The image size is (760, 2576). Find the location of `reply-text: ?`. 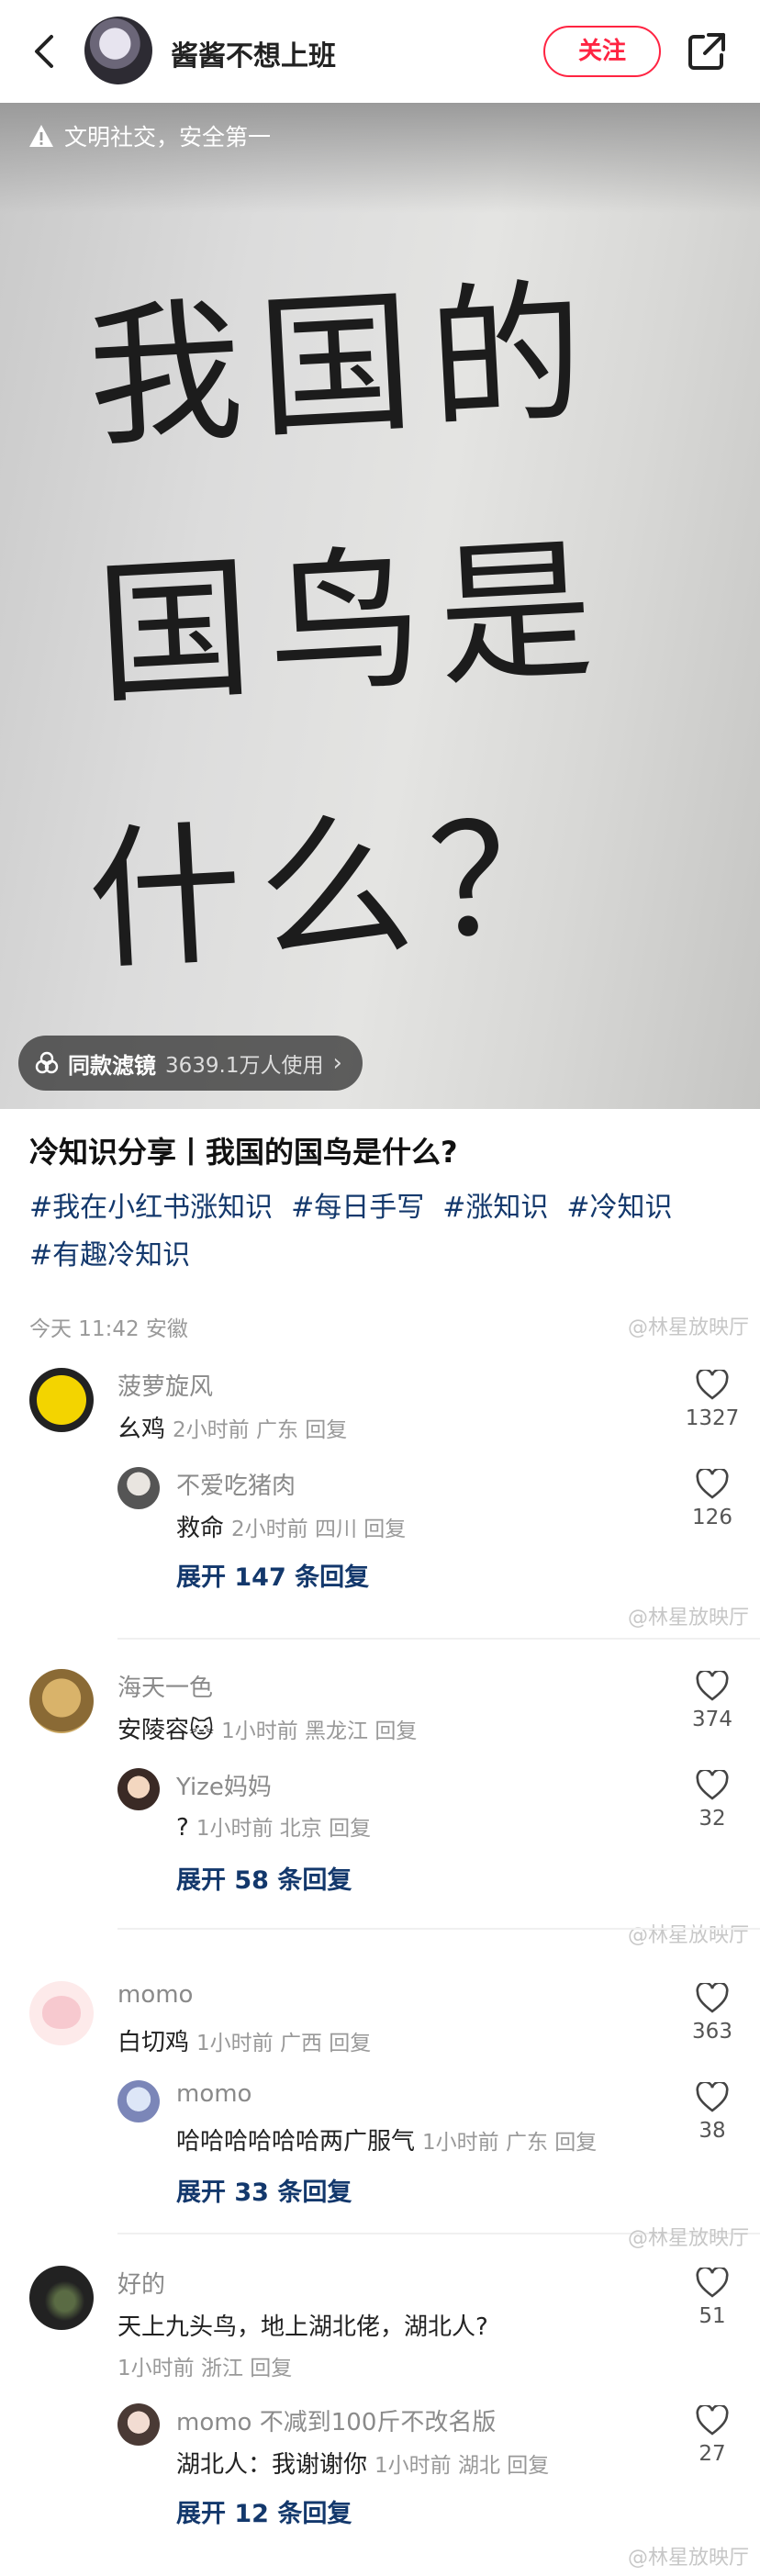

reply-text: ? is located at coordinates (182, 1828).